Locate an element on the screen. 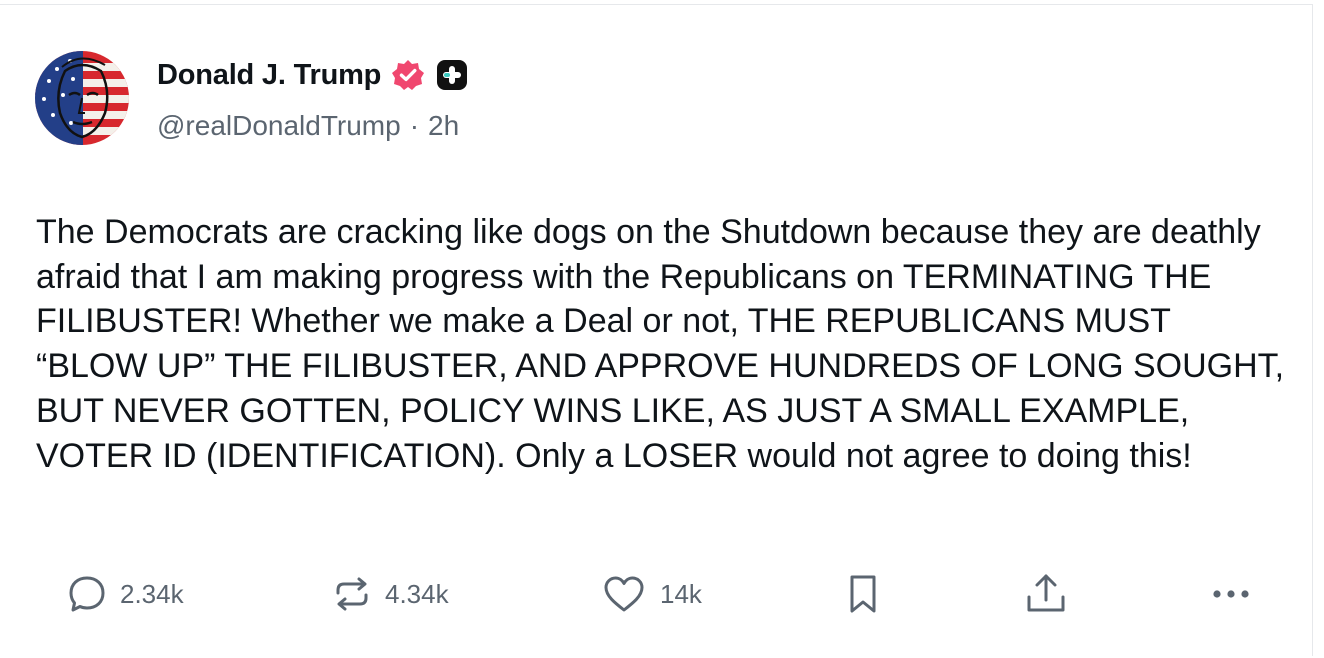 This screenshot has width=1324, height=658. reply-count: 2.34k is located at coordinates (152, 593).